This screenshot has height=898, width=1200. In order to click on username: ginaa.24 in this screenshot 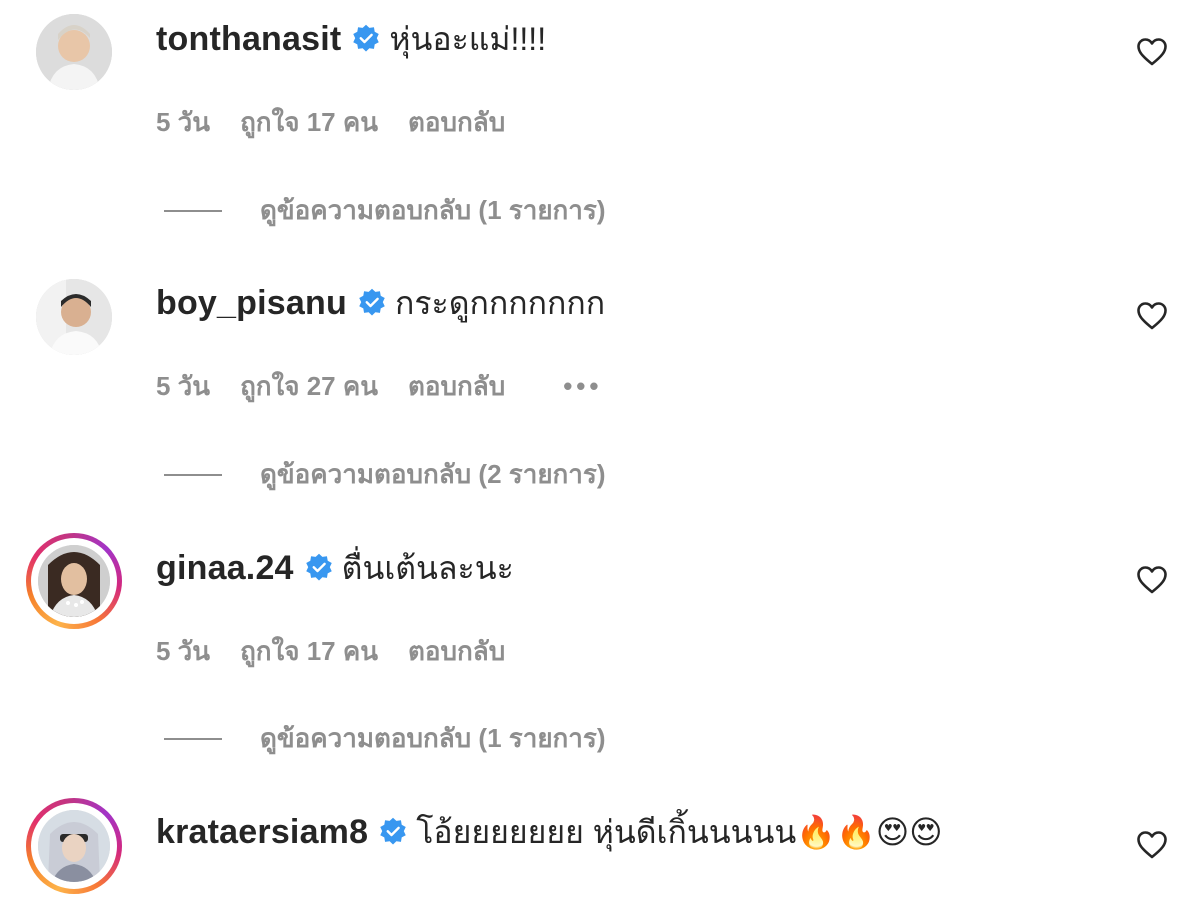, I will do `click(225, 568)`.